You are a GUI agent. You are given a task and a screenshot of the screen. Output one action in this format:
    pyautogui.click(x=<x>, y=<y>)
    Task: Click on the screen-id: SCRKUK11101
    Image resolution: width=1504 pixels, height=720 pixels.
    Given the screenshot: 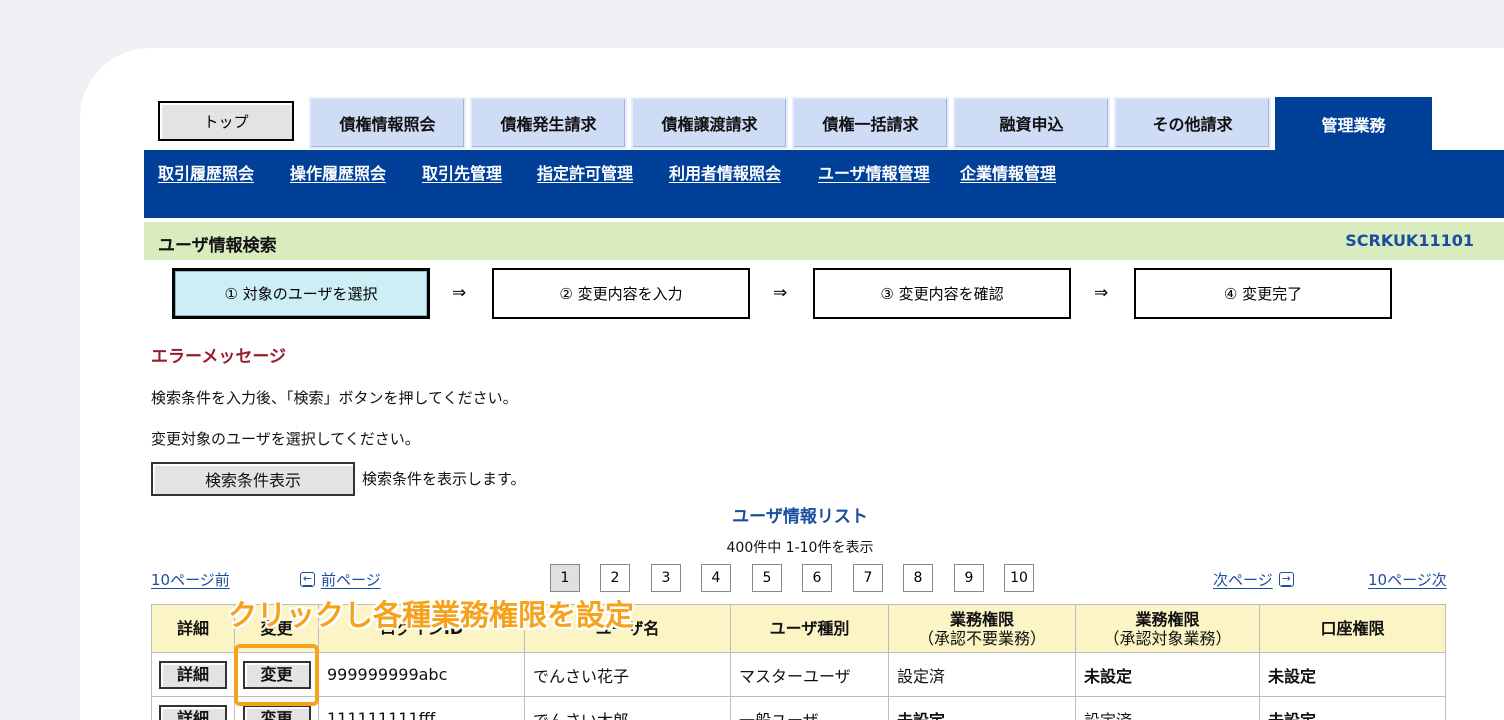 What is the action you would take?
    pyautogui.click(x=1409, y=240)
    